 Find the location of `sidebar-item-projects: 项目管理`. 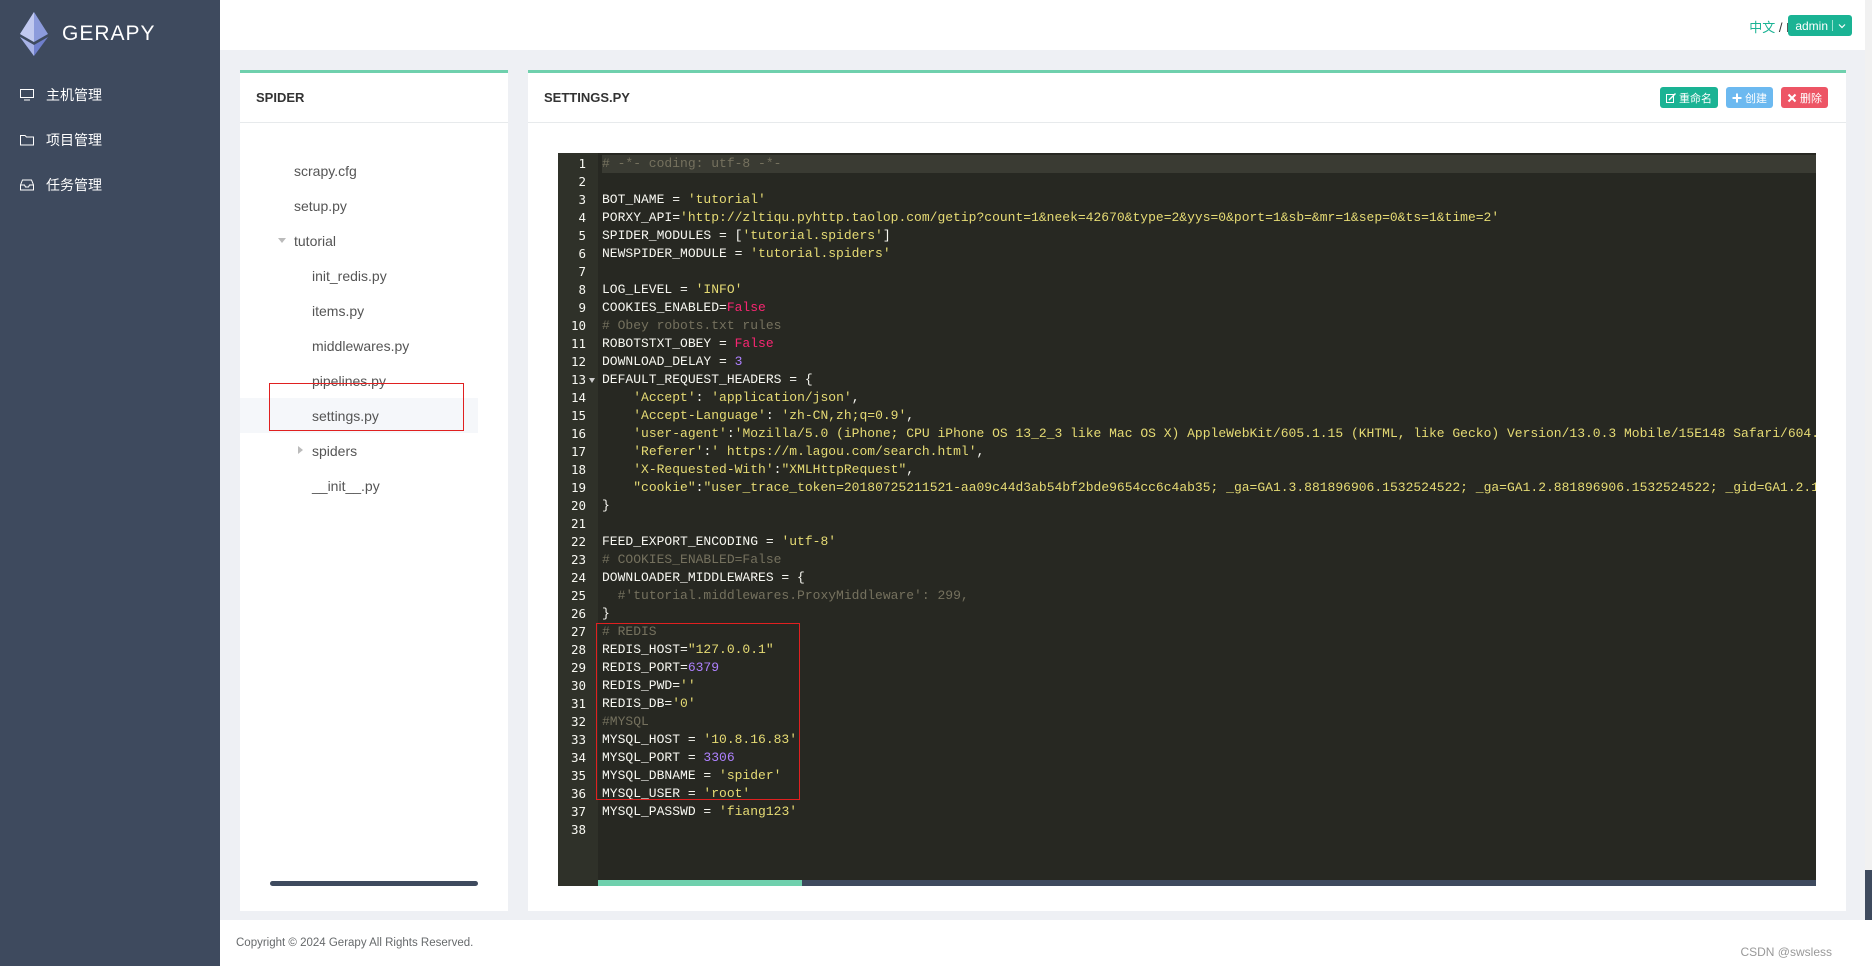

sidebar-item-projects: 项目管理 is located at coordinates (110, 139).